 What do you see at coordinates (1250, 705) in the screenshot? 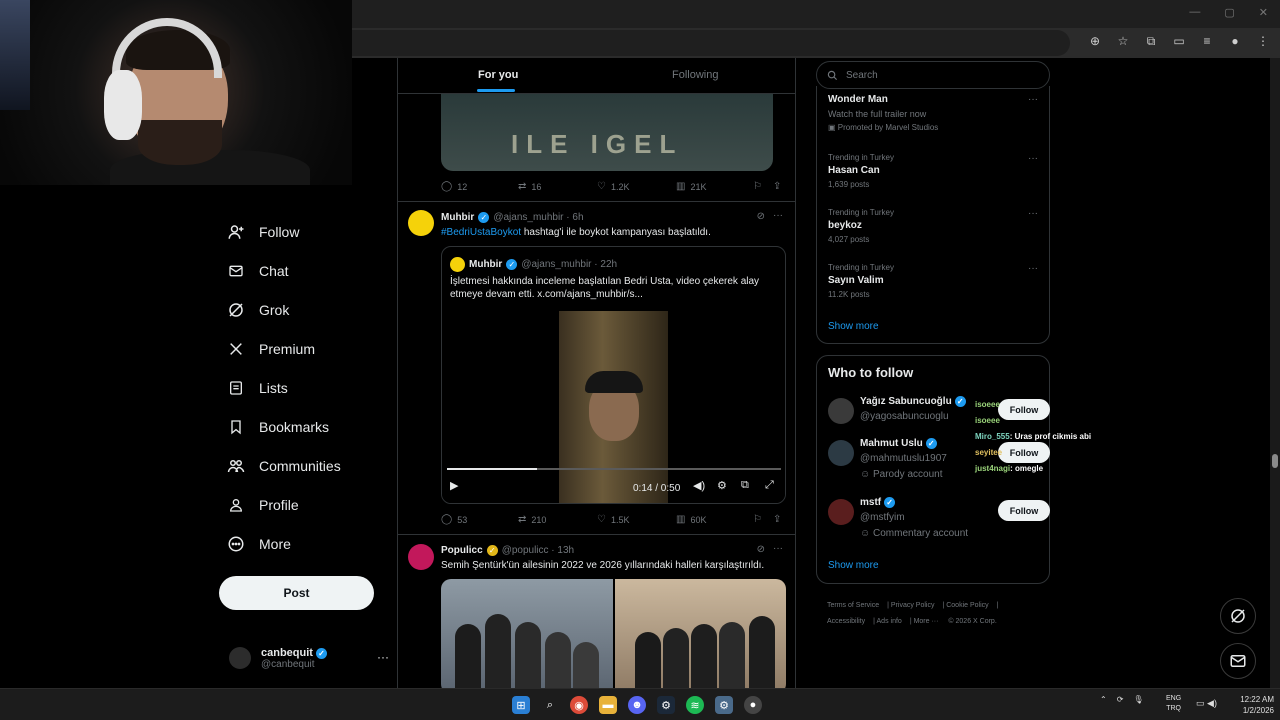
I see `system-clock: 12:22 AM 1/2/2026` at bounding box center [1250, 705].